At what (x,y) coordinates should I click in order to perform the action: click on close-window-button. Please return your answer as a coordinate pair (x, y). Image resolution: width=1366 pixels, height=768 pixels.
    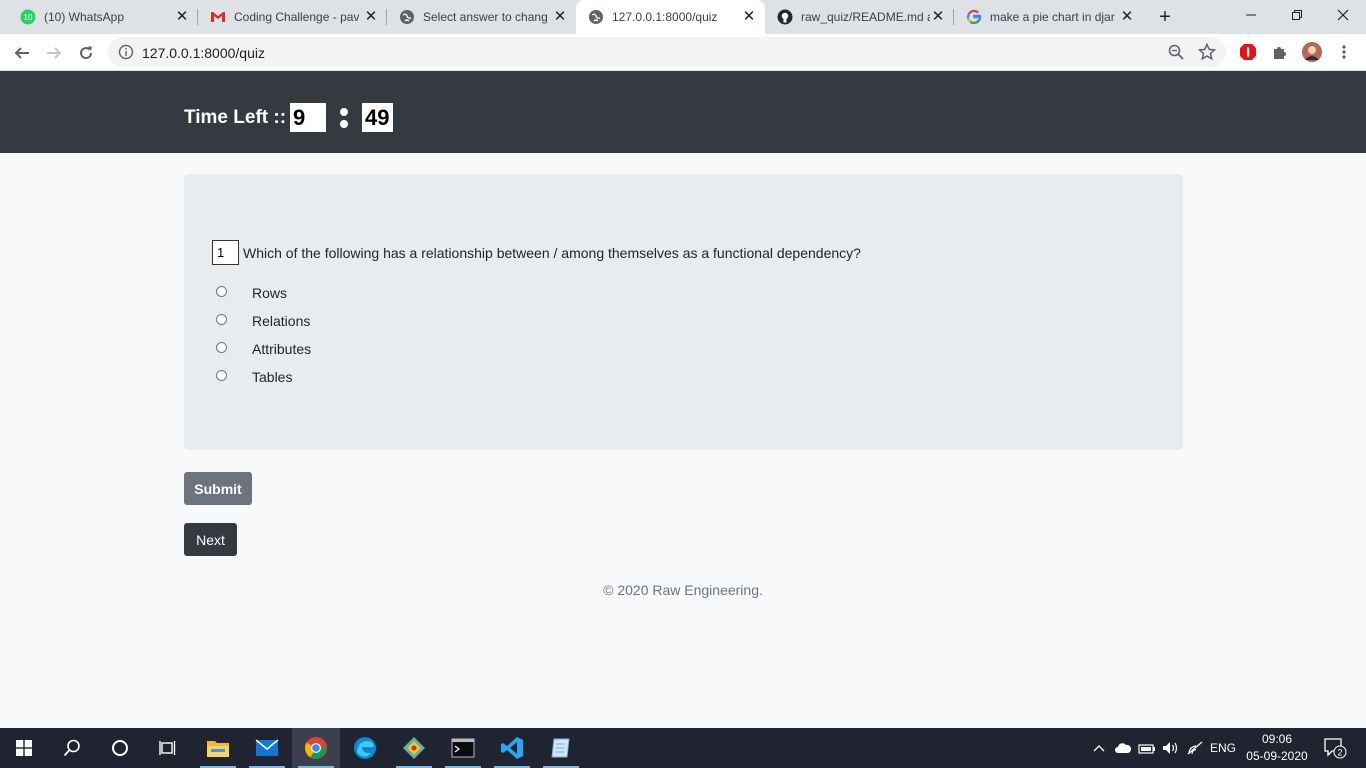
    Looking at the image, I should click on (1343, 15).